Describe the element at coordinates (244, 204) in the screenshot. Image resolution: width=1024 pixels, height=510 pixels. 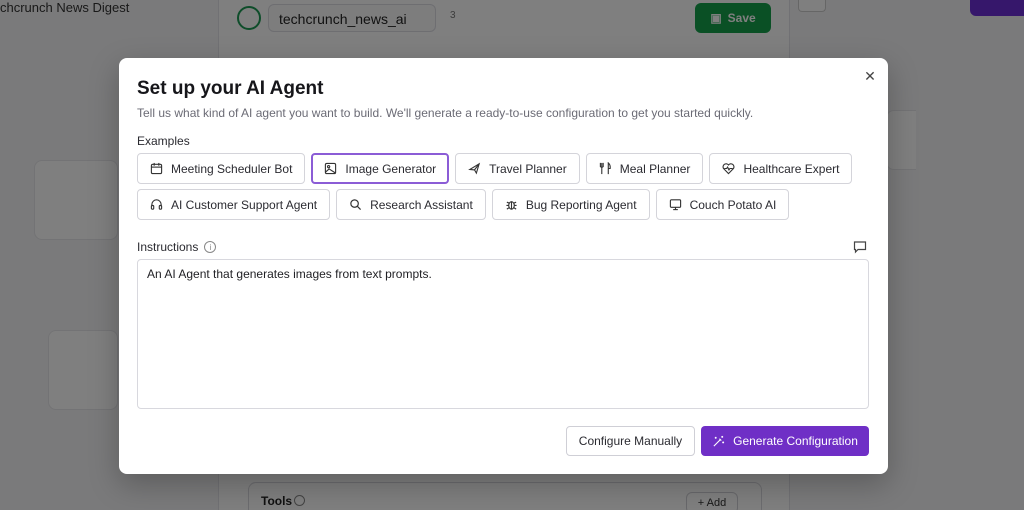
I see `example-label: AI Customer Support Agent` at that location.